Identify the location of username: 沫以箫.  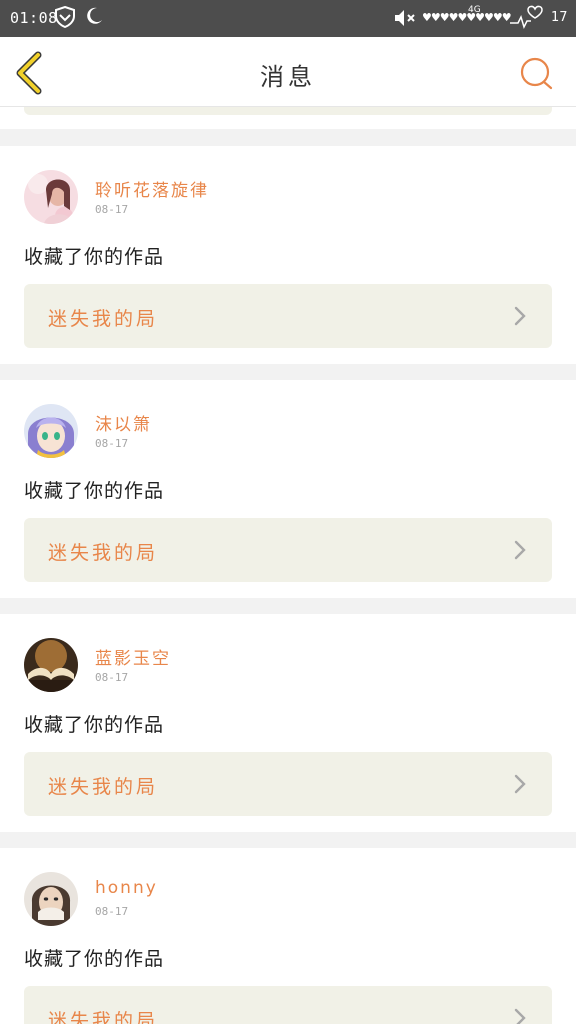
(123, 422).